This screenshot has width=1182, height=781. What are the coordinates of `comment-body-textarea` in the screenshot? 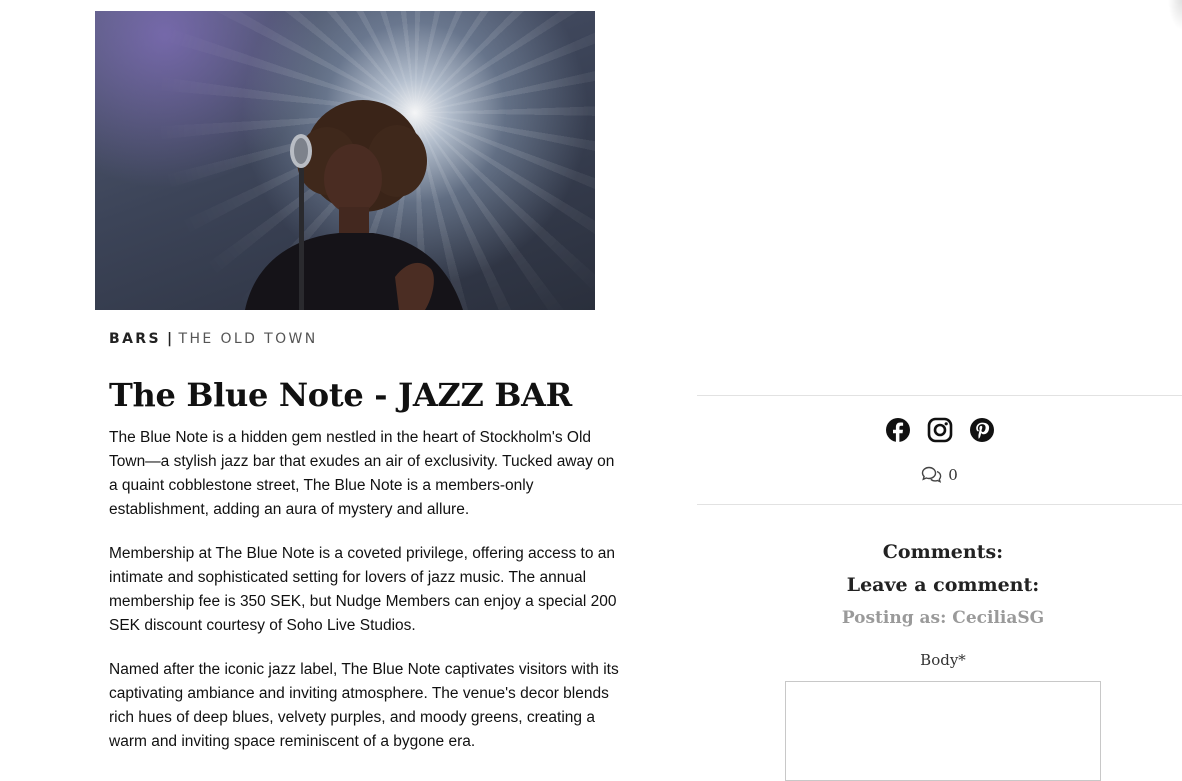 It's located at (943, 731).